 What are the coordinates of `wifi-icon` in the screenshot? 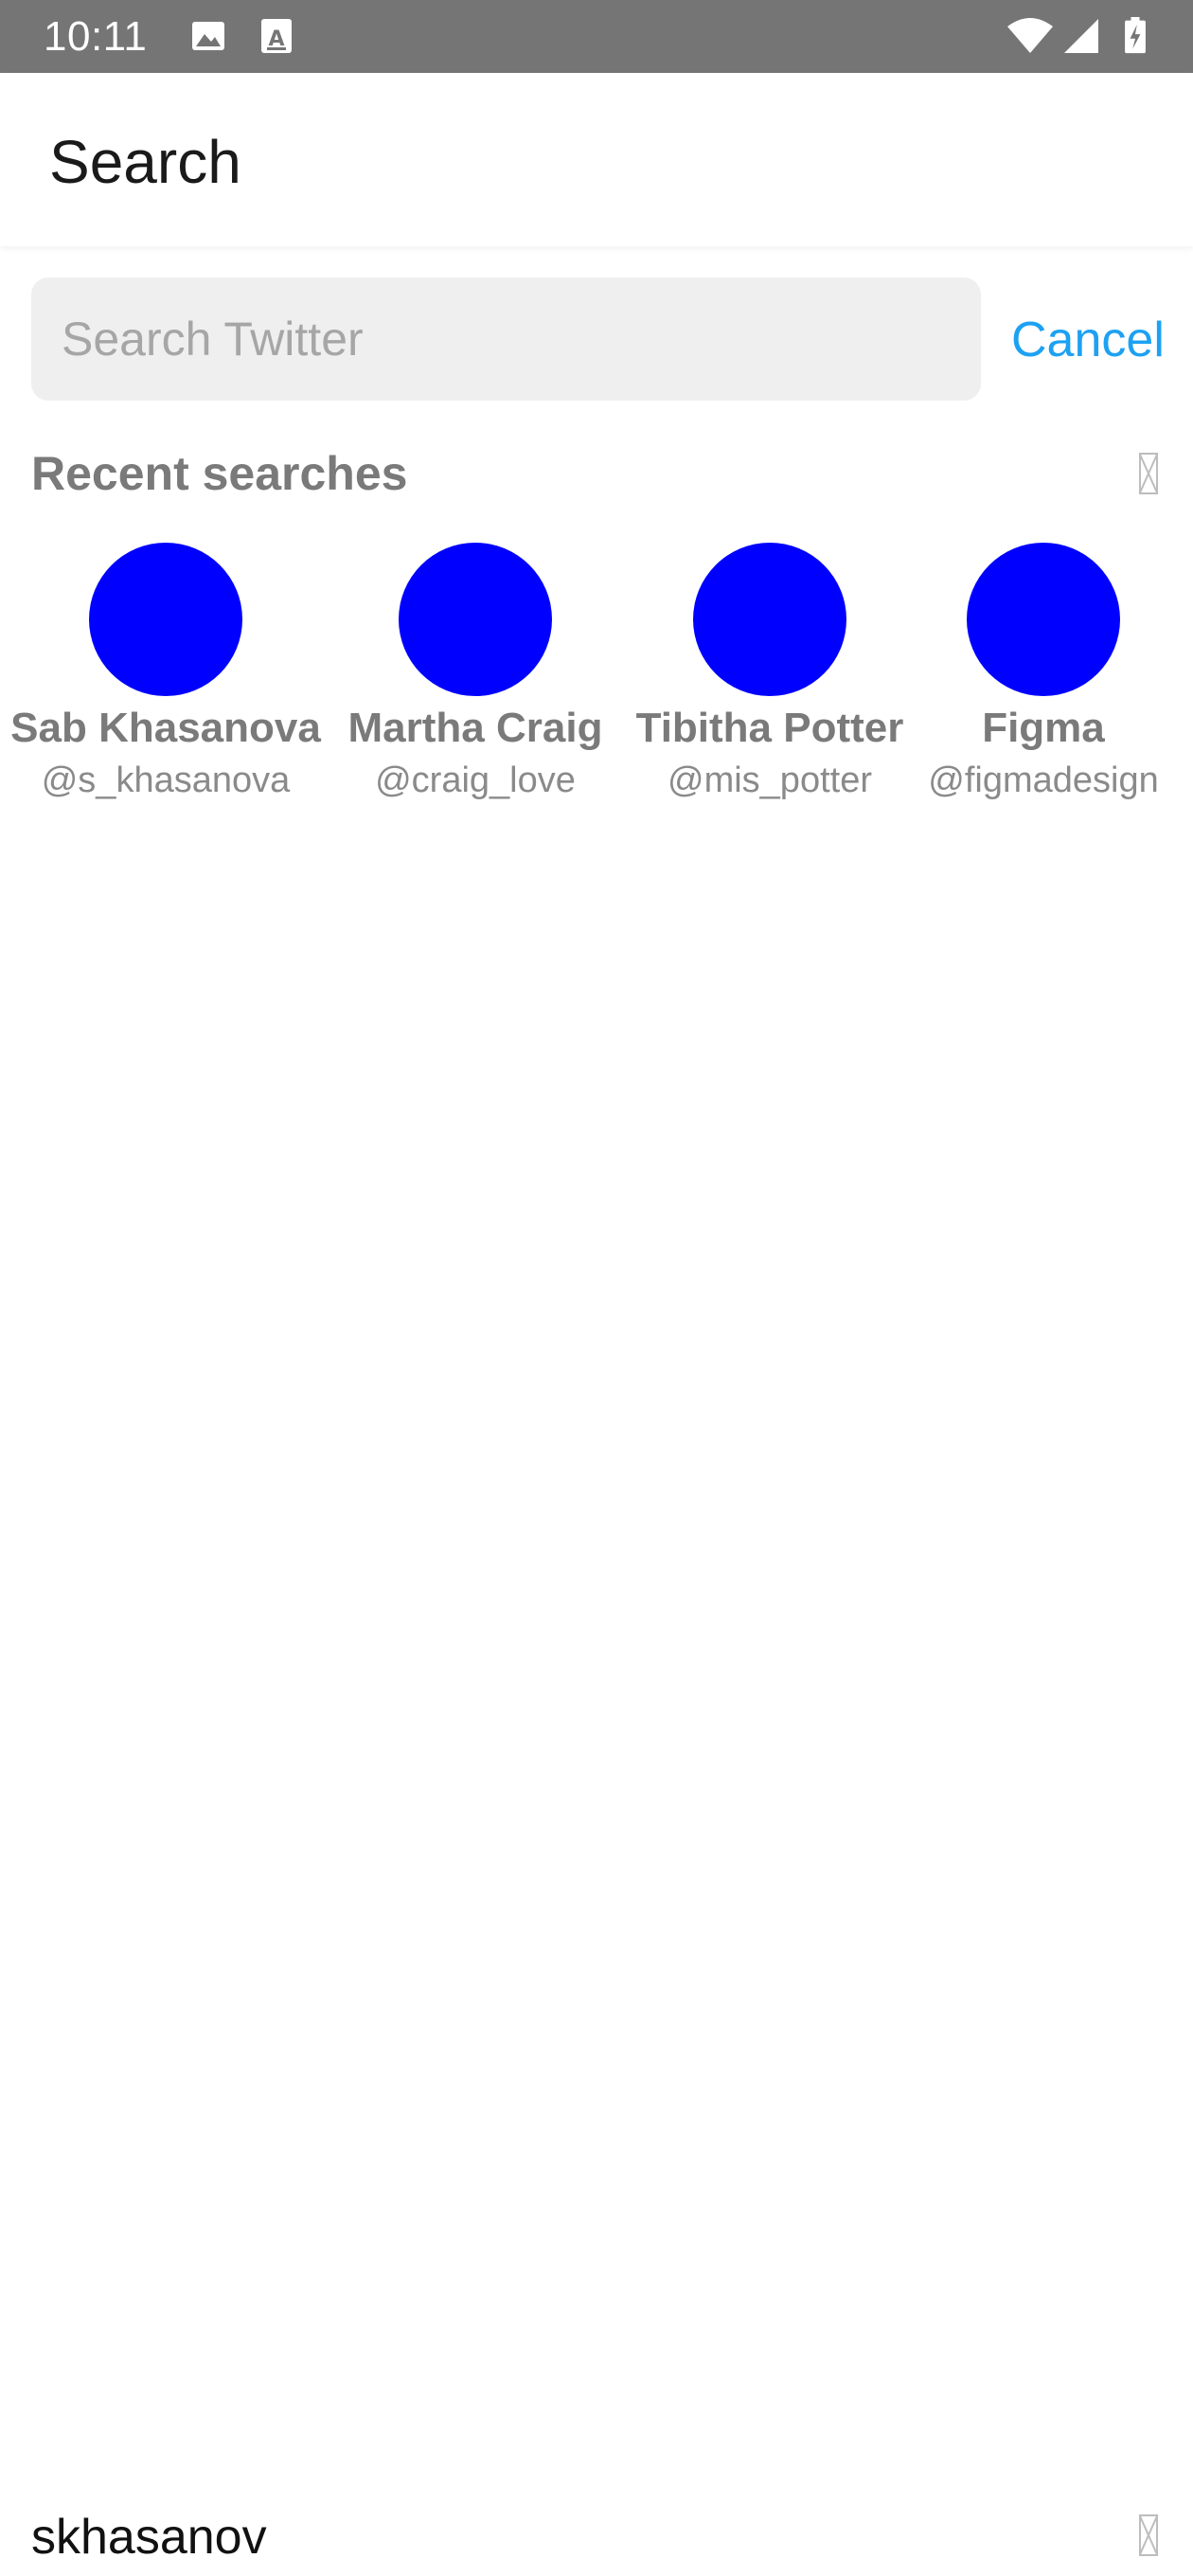 It's located at (1030, 35).